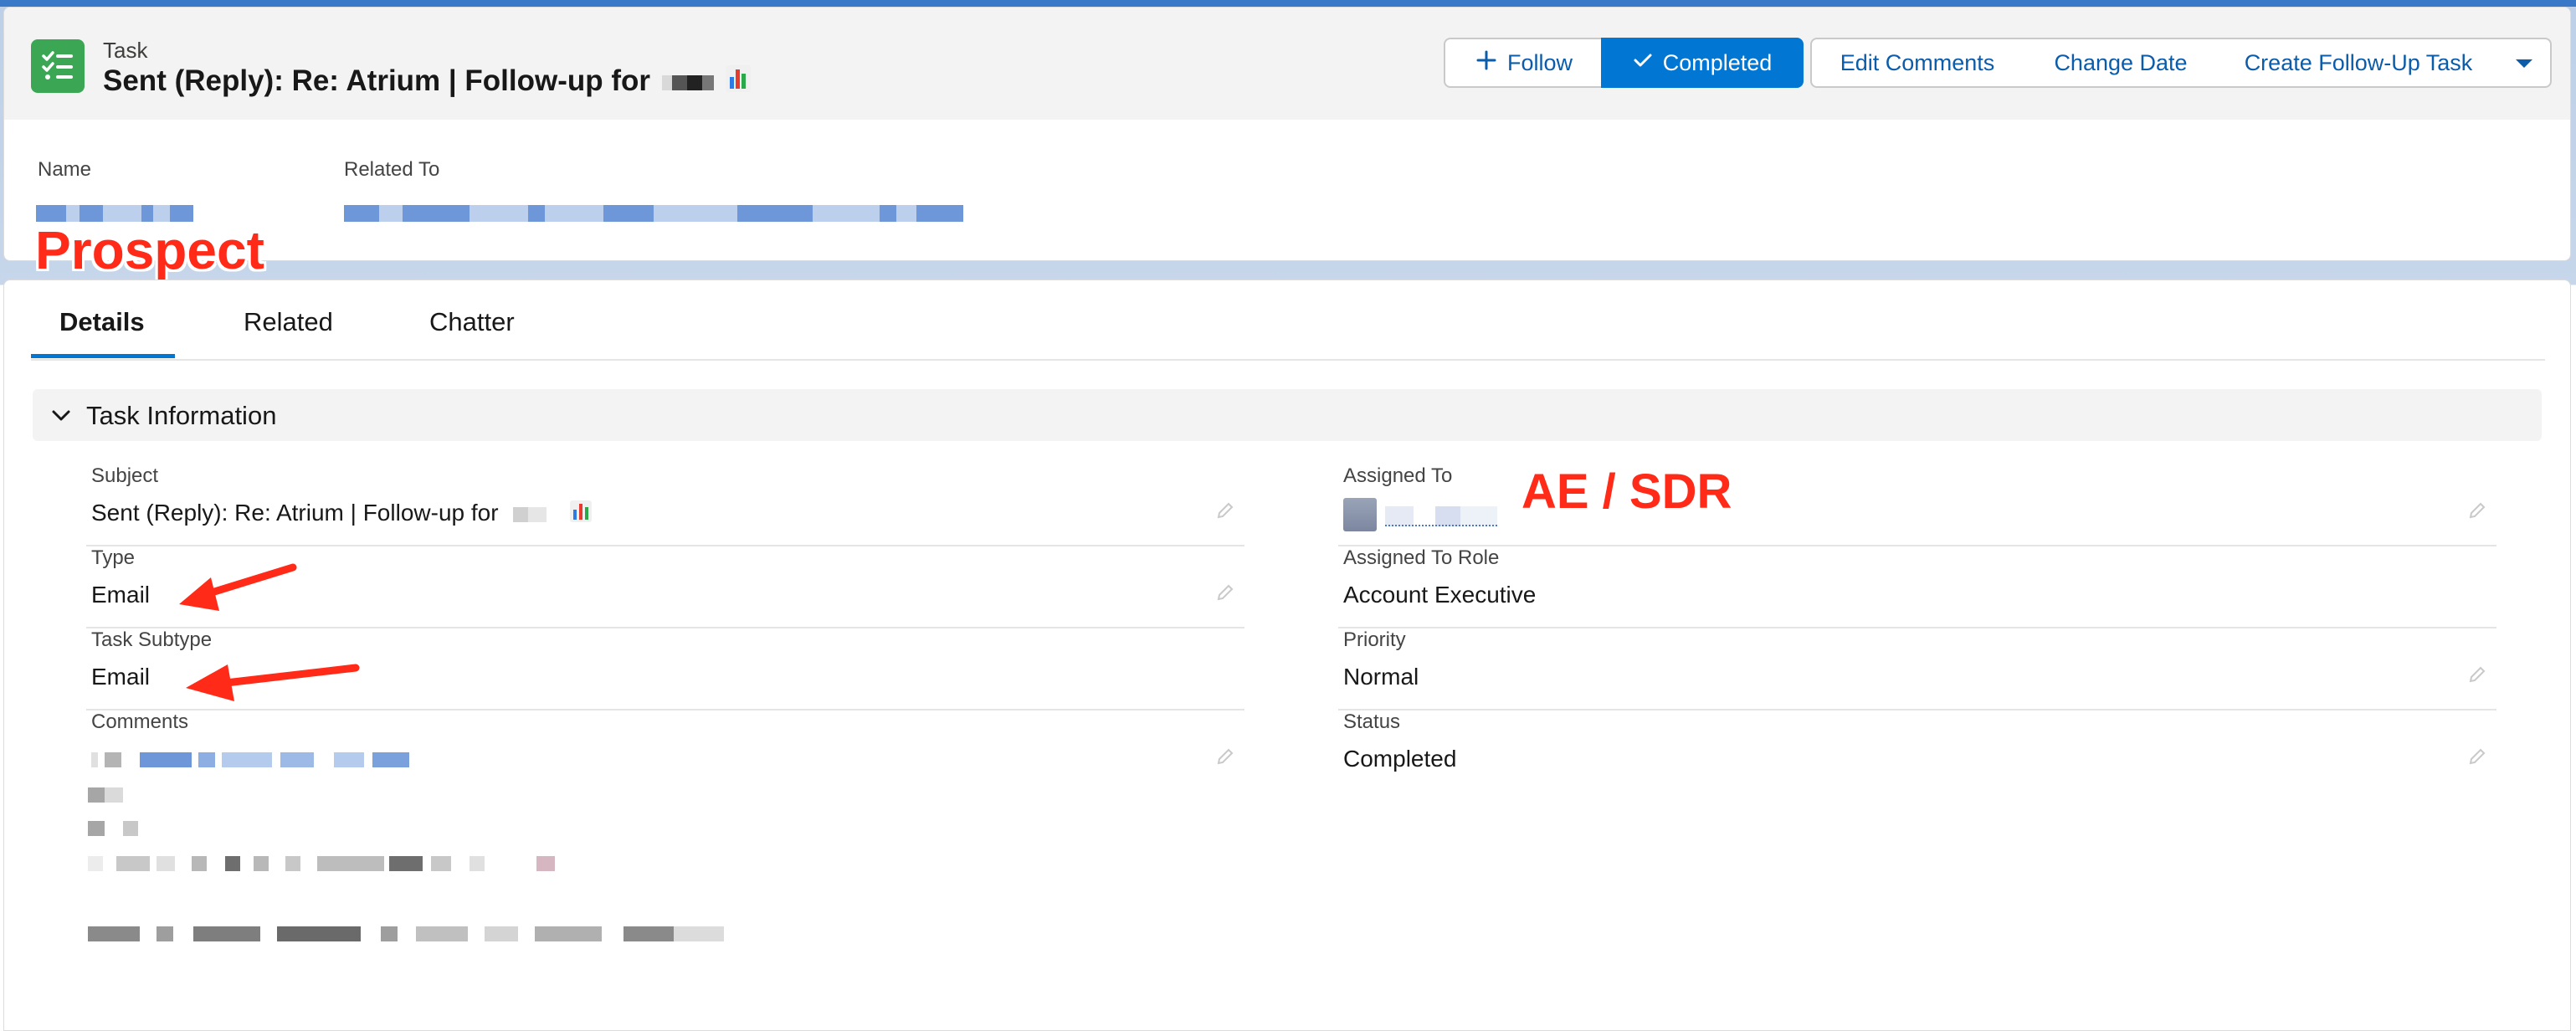  What do you see at coordinates (113, 557) in the screenshot?
I see `type-label: Type` at bounding box center [113, 557].